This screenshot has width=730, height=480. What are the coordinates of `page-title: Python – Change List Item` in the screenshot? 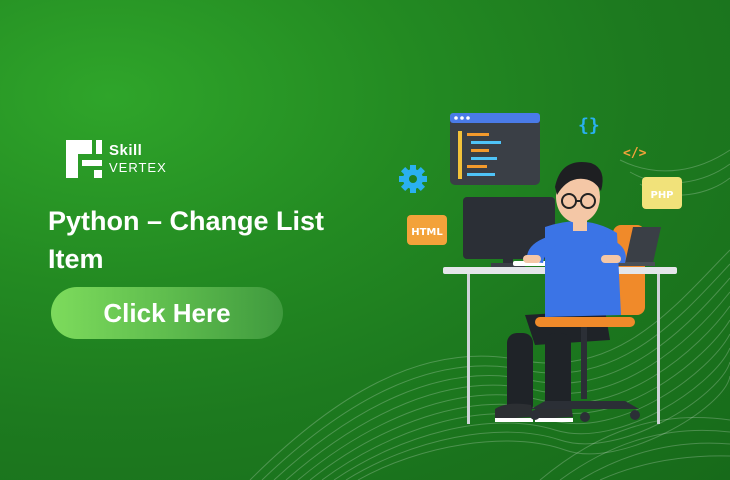 It's located at (186, 240).